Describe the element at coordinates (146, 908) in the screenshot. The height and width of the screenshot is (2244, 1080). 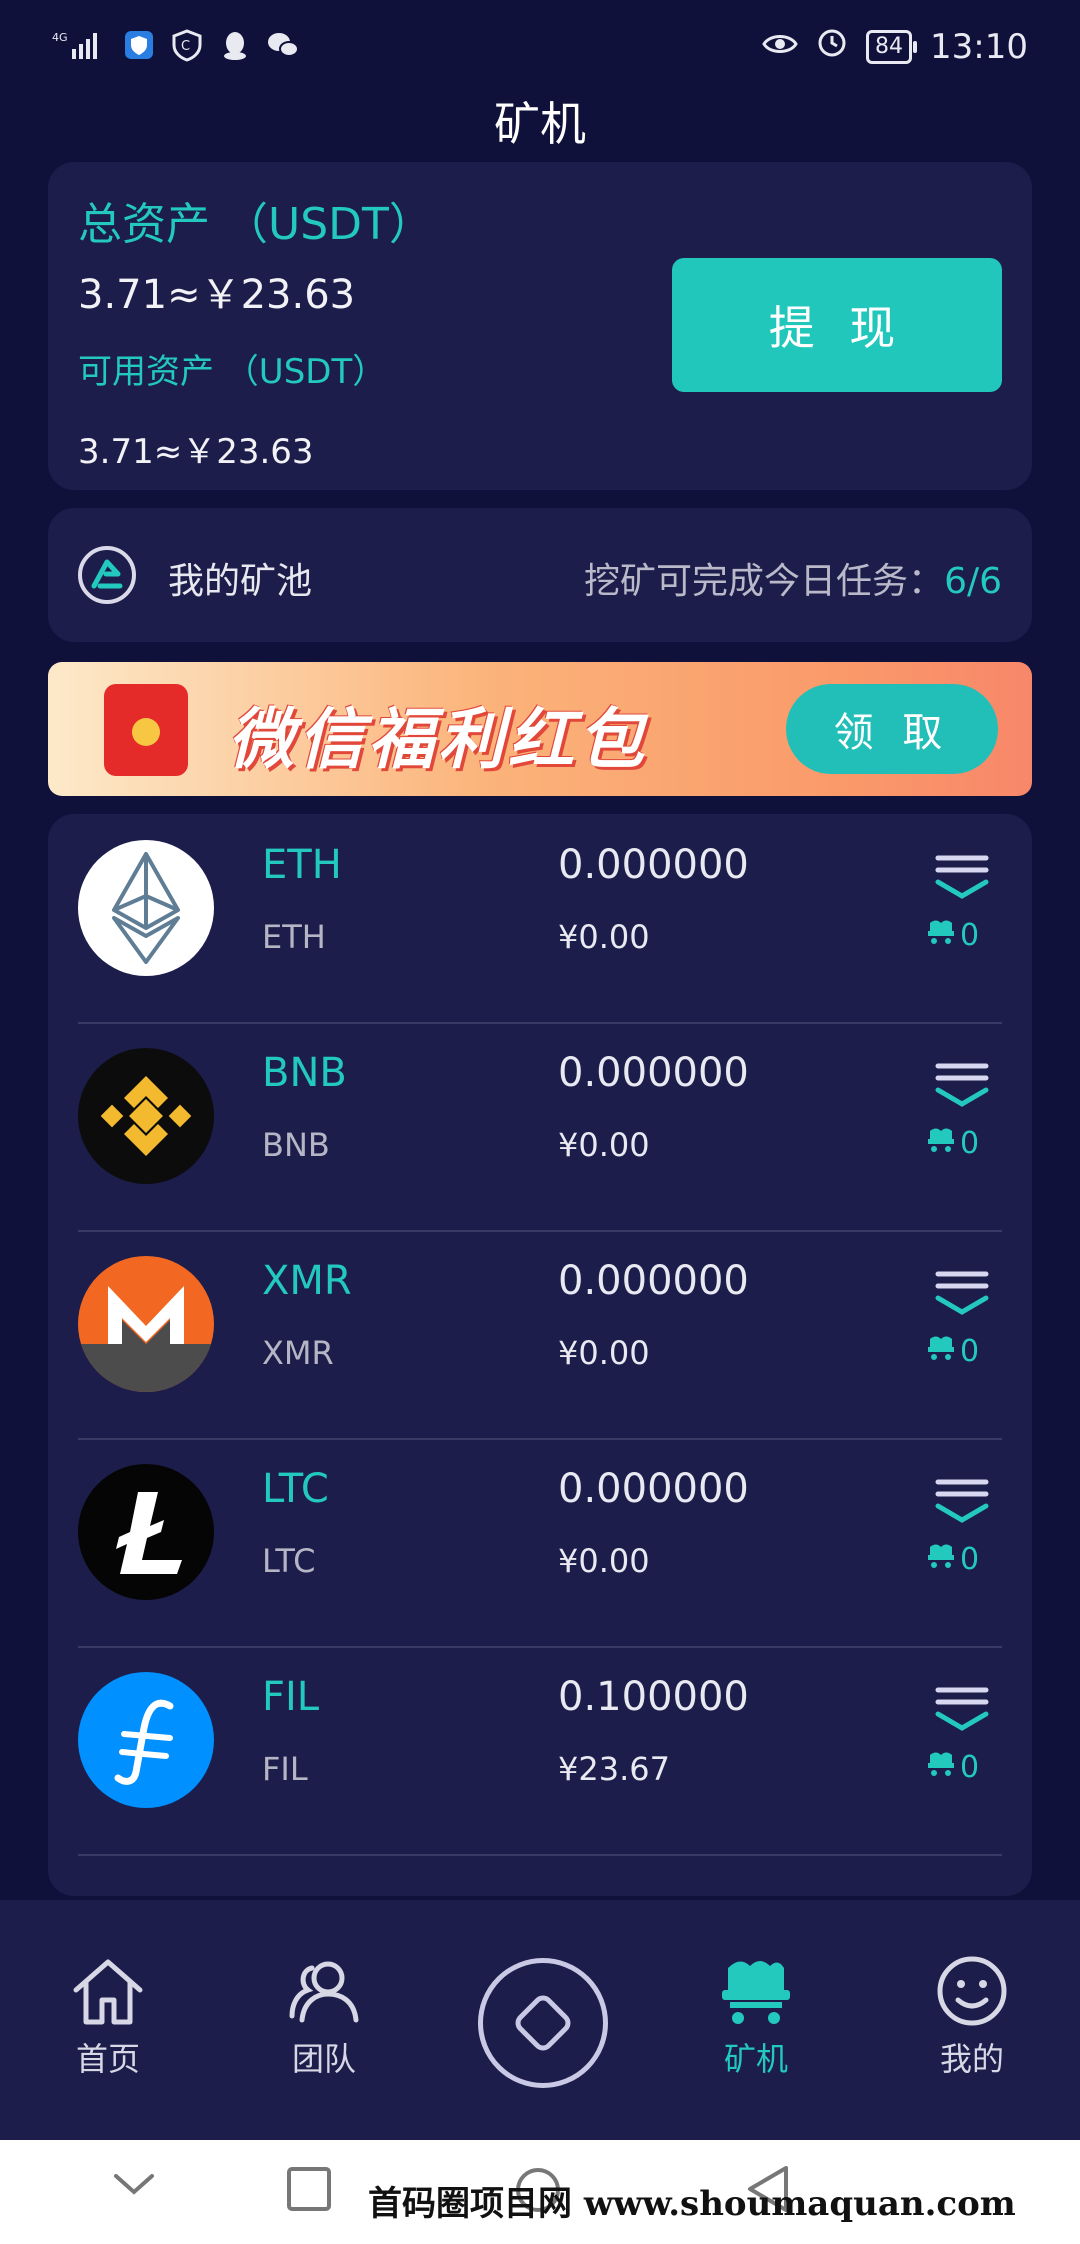
I see `eth-logo-icon` at that location.